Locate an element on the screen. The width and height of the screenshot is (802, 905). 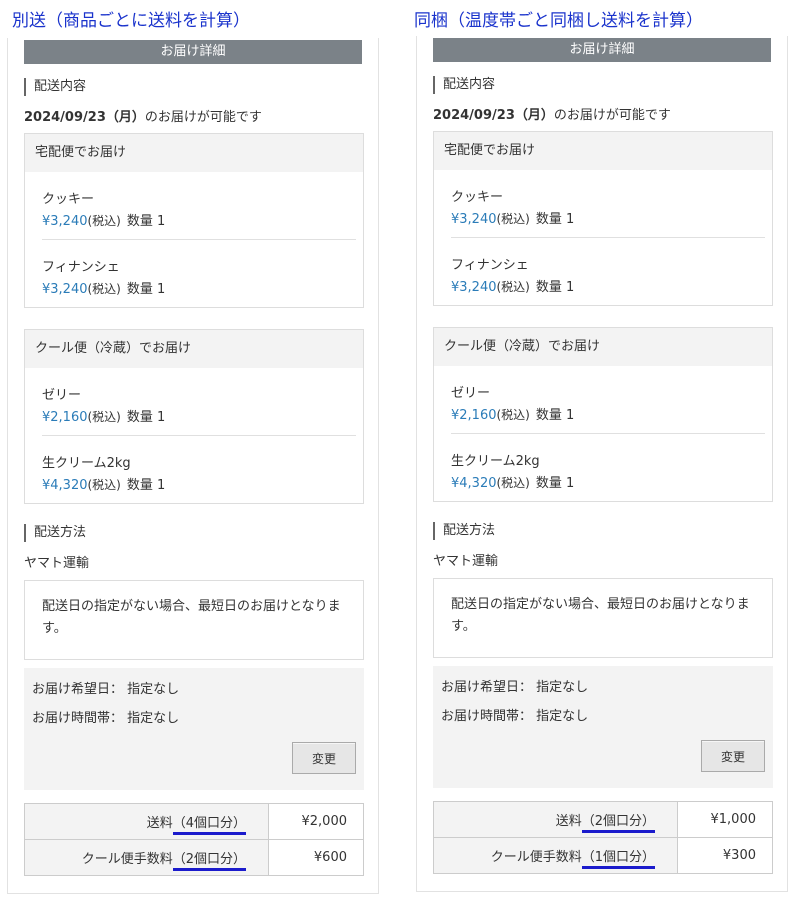
fee-value: ¥2,000 is located at coordinates (316, 821).